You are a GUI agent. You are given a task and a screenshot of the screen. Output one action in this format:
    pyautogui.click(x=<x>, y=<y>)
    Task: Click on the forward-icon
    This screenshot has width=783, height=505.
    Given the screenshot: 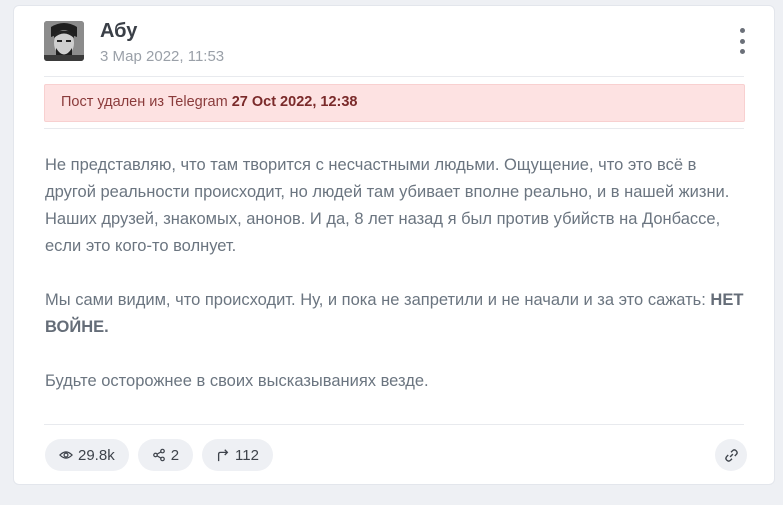 What is the action you would take?
    pyautogui.click(x=223, y=455)
    